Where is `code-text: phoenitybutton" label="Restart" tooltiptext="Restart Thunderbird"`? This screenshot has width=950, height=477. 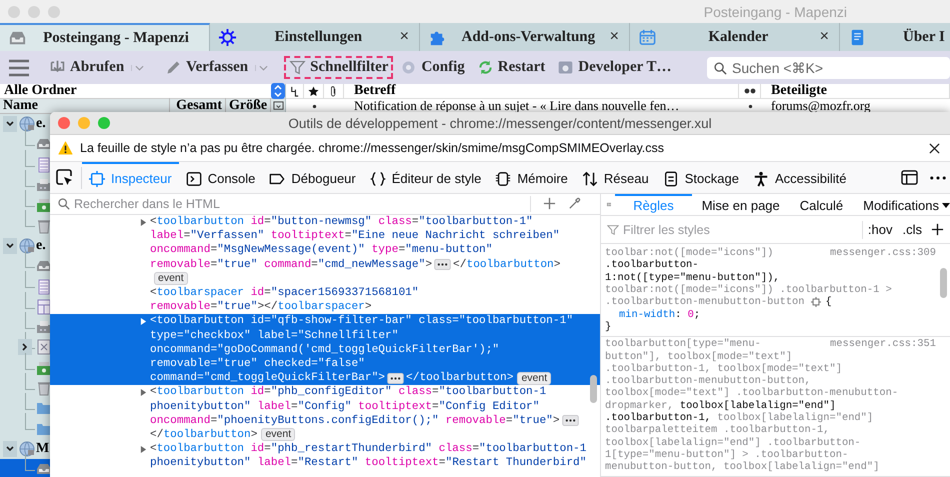
code-text: phoenitybutton" label="Restart" tooltiptext="Restart Thunderbird" is located at coordinates (368, 463).